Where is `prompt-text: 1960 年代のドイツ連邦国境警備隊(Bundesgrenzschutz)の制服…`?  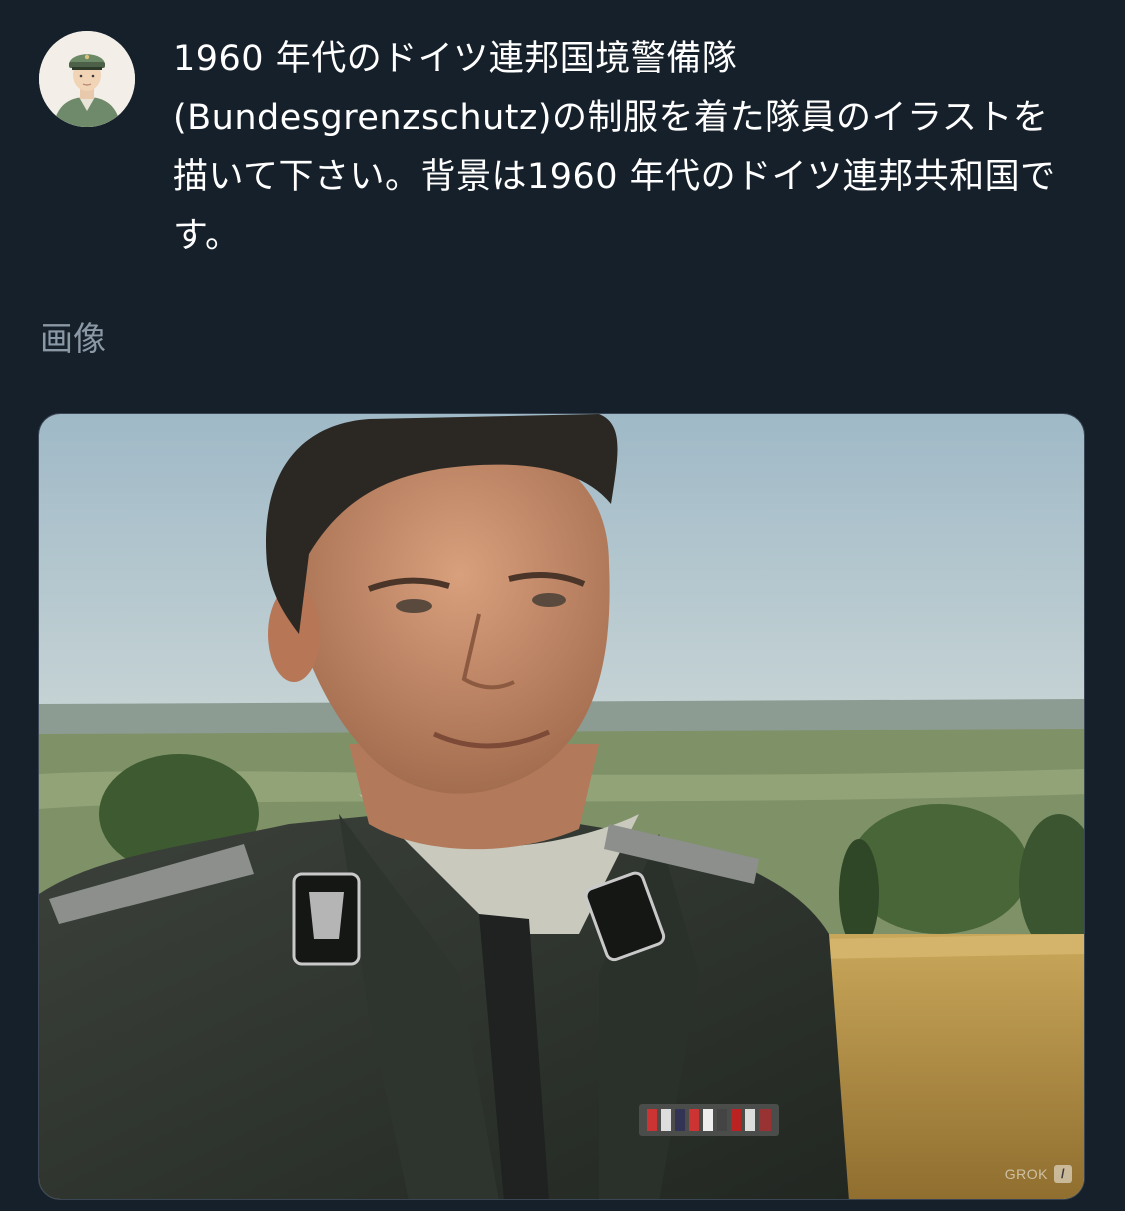
prompt-text: 1960 年代のドイツ連邦国境警備隊(Bundesgrenzschutz)の制服… is located at coordinates (614, 147).